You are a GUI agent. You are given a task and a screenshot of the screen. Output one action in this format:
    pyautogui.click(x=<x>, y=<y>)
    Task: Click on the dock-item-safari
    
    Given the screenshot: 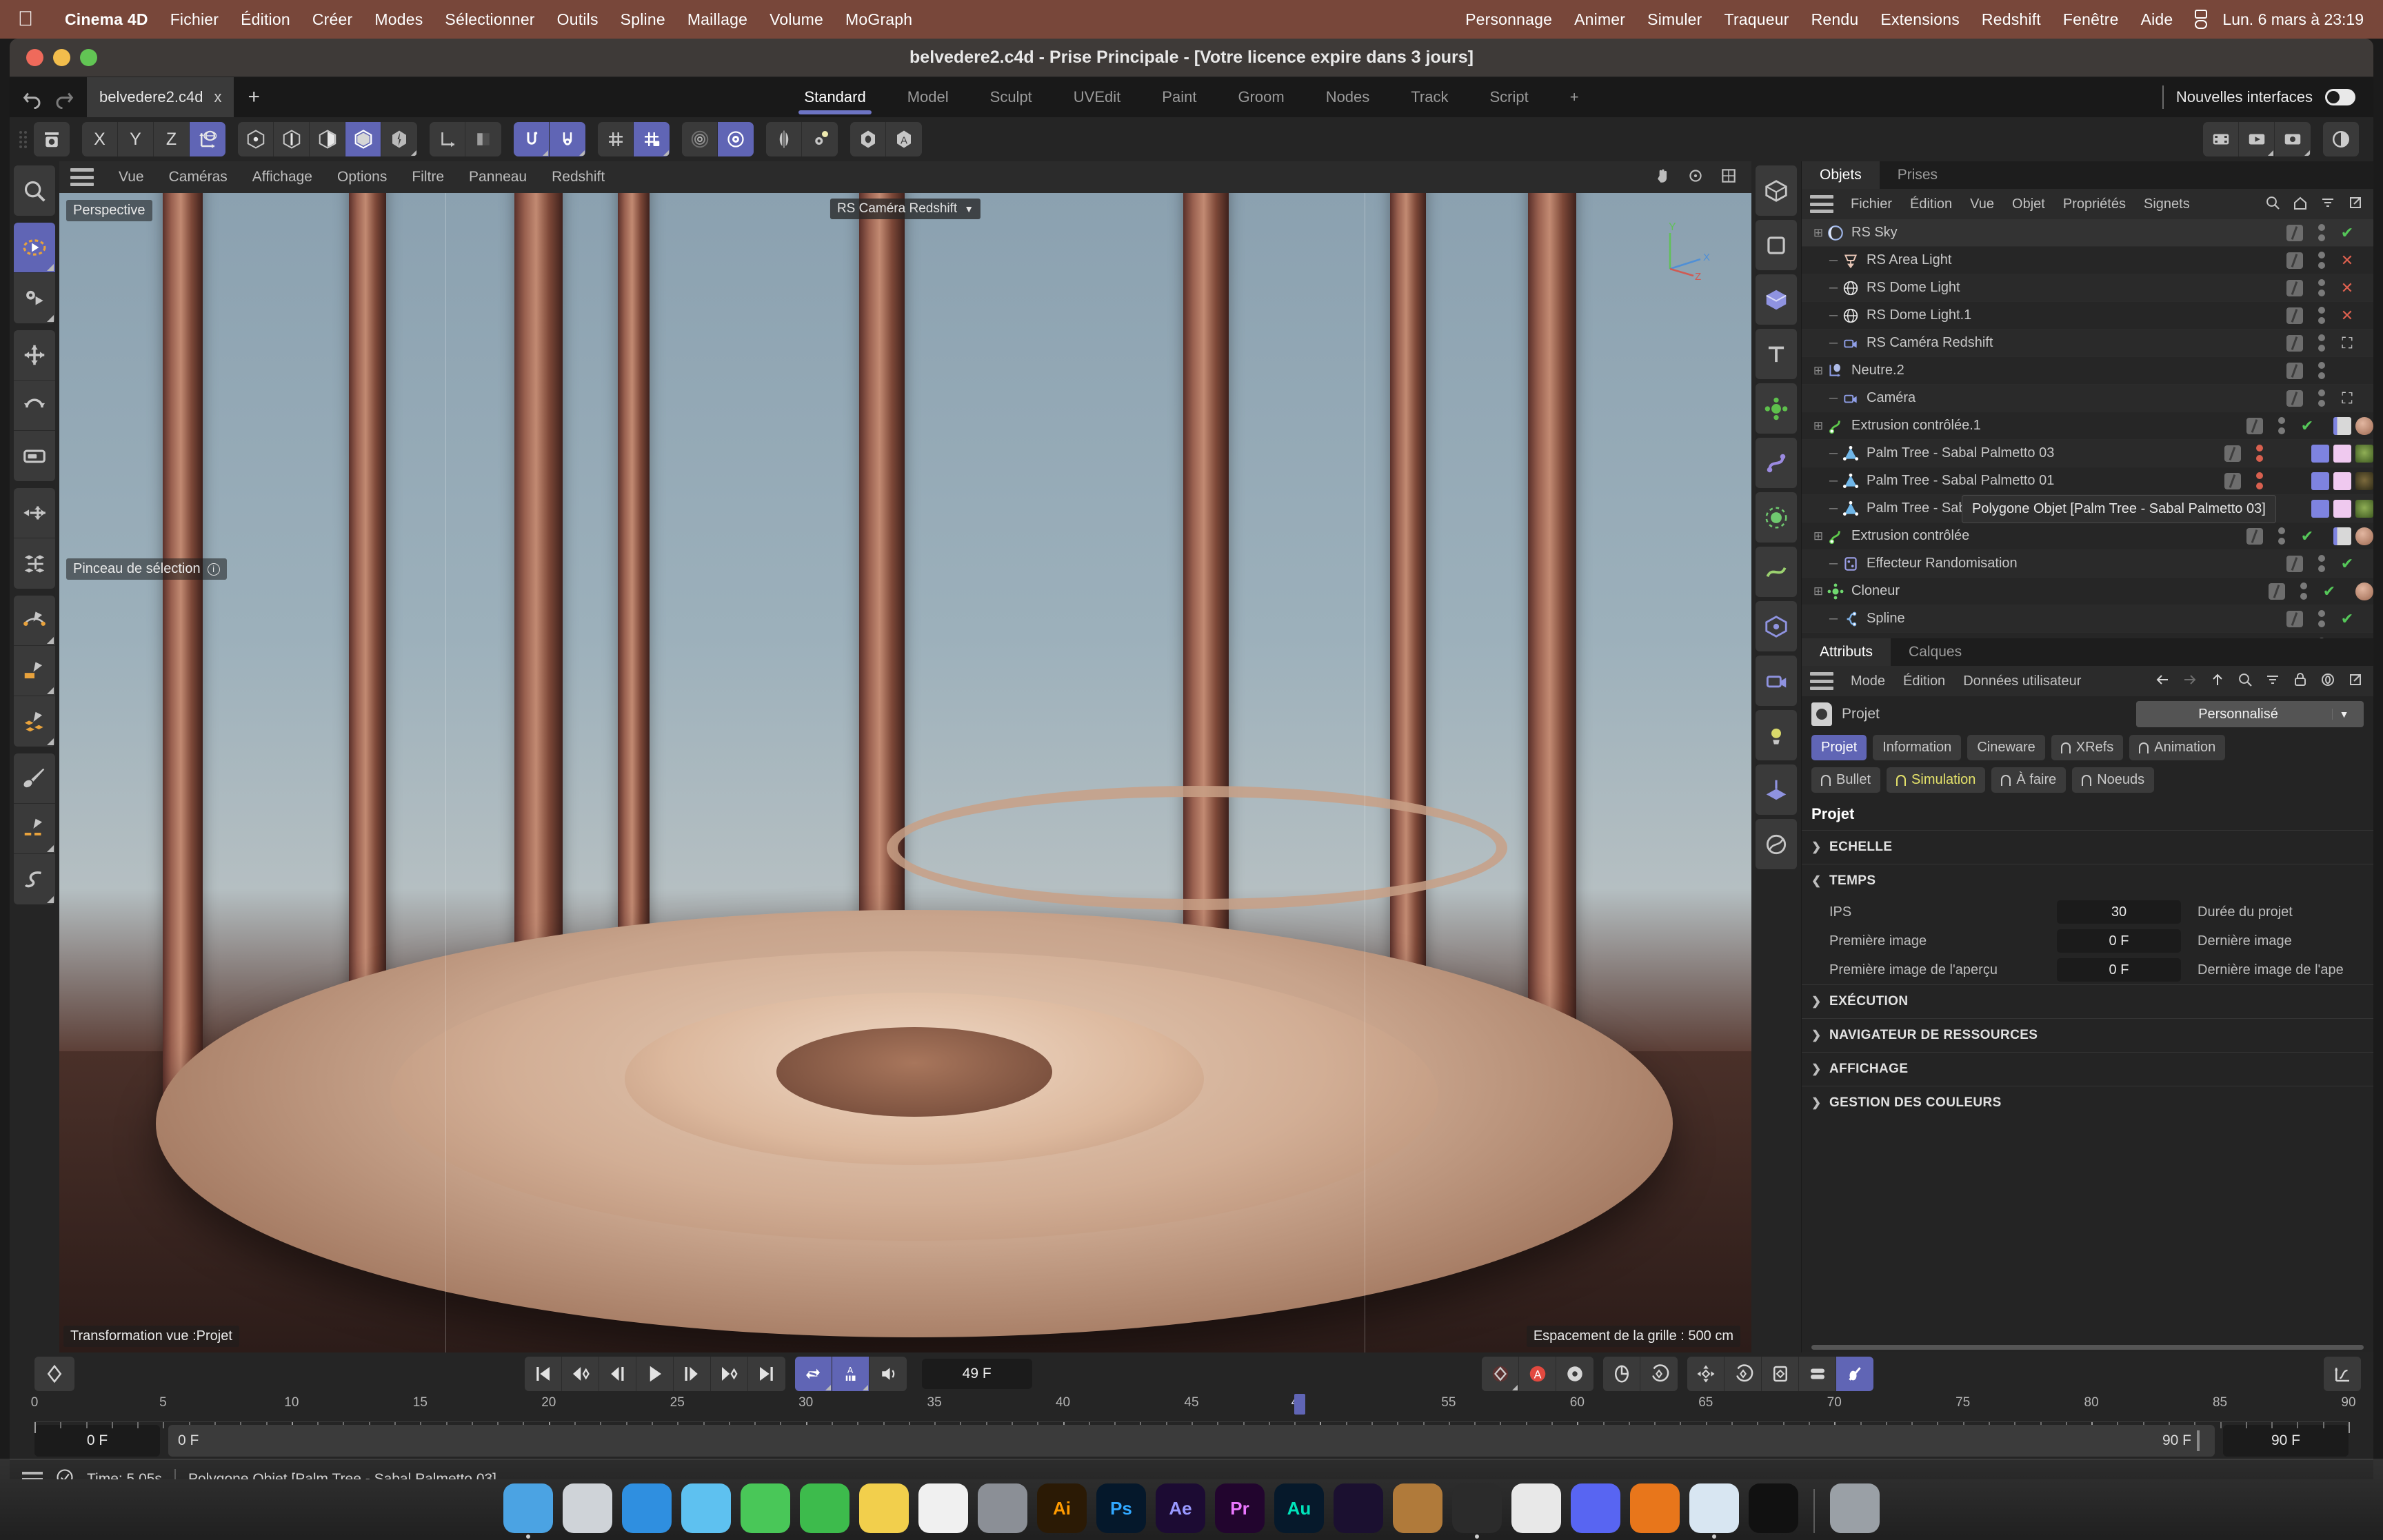 What is the action you would take?
    pyautogui.click(x=647, y=1508)
    